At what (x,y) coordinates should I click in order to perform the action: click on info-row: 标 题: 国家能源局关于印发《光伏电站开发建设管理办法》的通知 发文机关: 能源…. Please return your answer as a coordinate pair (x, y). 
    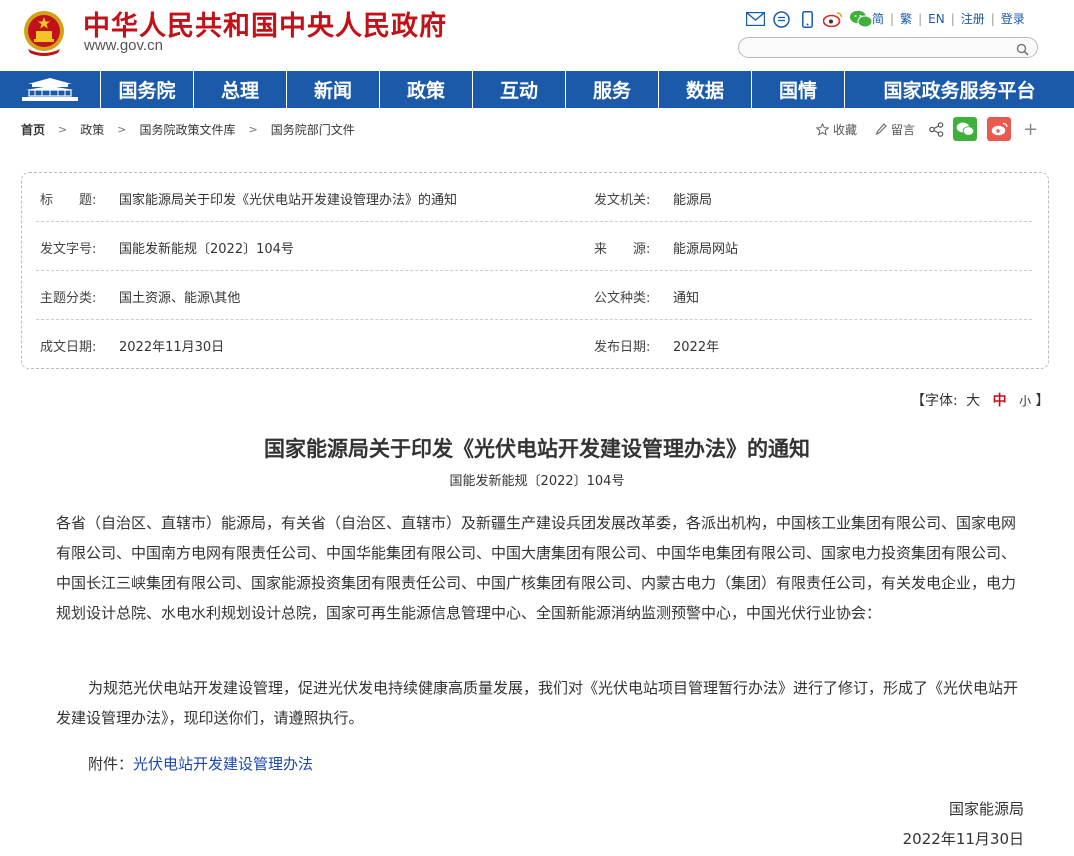
    Looking at the image, I should click on (534, 197).